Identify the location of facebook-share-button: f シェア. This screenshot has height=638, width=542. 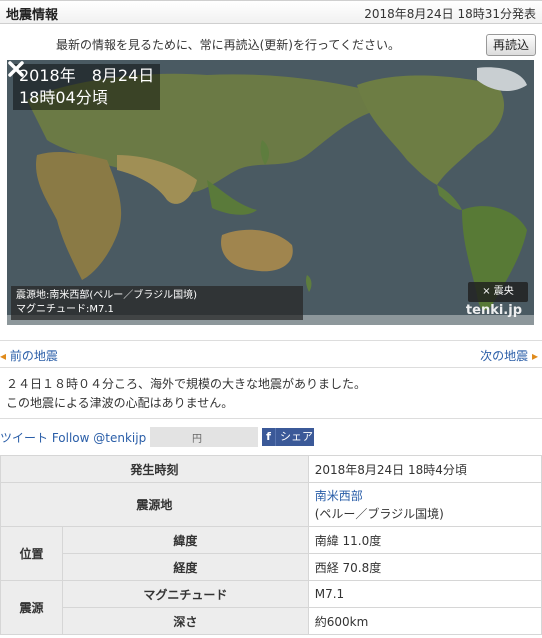
(288, 437).